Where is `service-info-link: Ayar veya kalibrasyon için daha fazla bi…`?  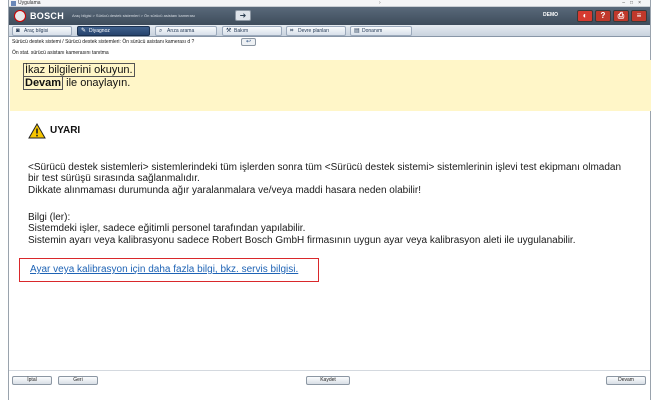
service-info-link: Ayar veya kalibrasyon için daha fazla bi… is located at coordinates (164, 269).